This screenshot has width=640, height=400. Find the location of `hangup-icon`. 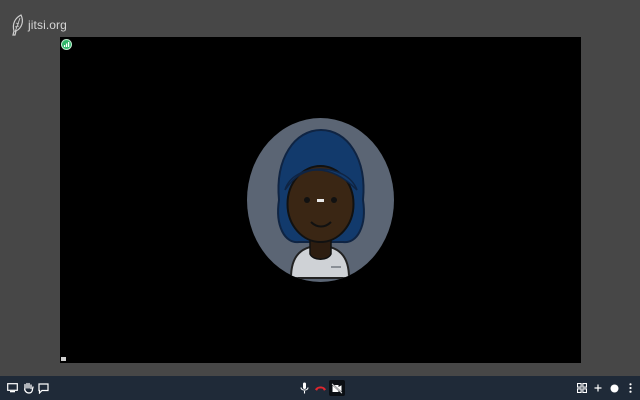

hangup-icon is located at coordinates (320, 388).